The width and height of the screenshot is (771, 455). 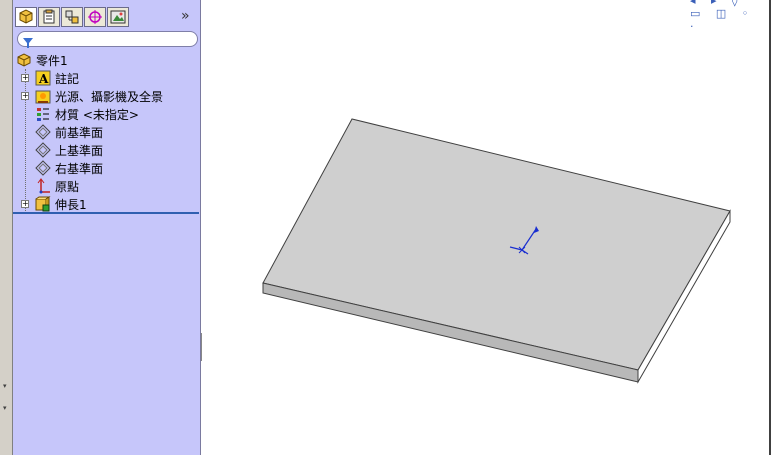 I want to click on configurationmanager-tab, so click(x=72, y=17).